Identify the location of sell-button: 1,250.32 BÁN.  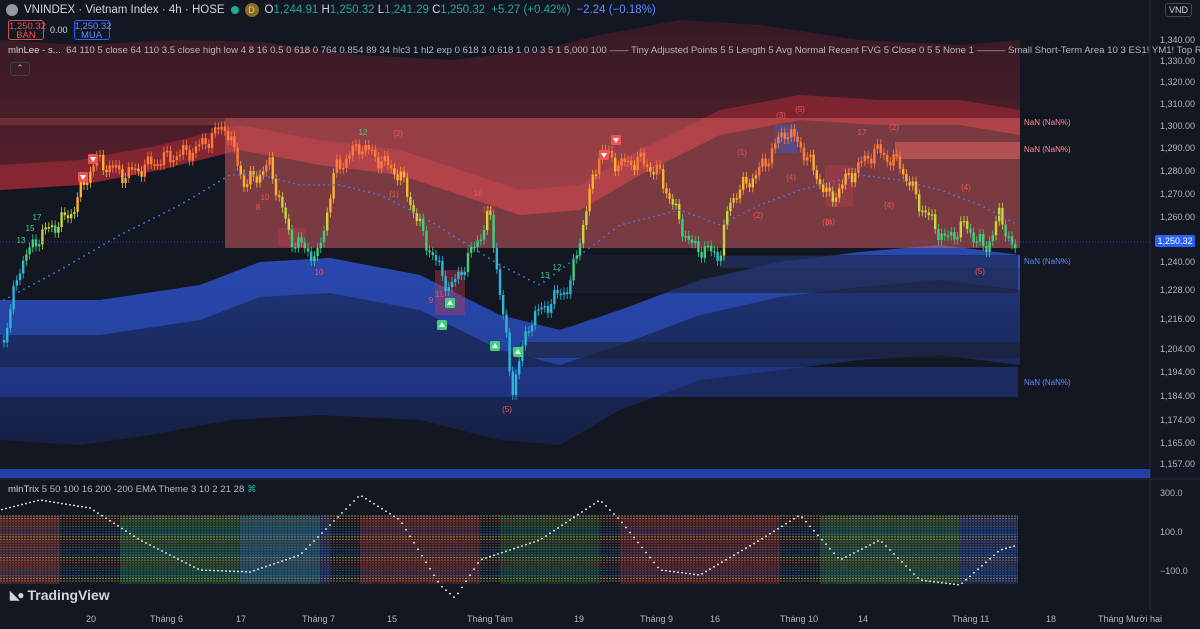
(27, 30).